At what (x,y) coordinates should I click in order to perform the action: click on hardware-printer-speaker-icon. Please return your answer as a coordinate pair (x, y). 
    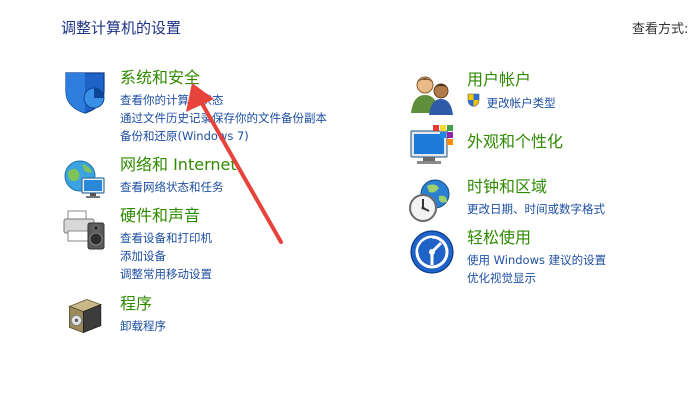
    Looking at the image, I should click on (84, 230).